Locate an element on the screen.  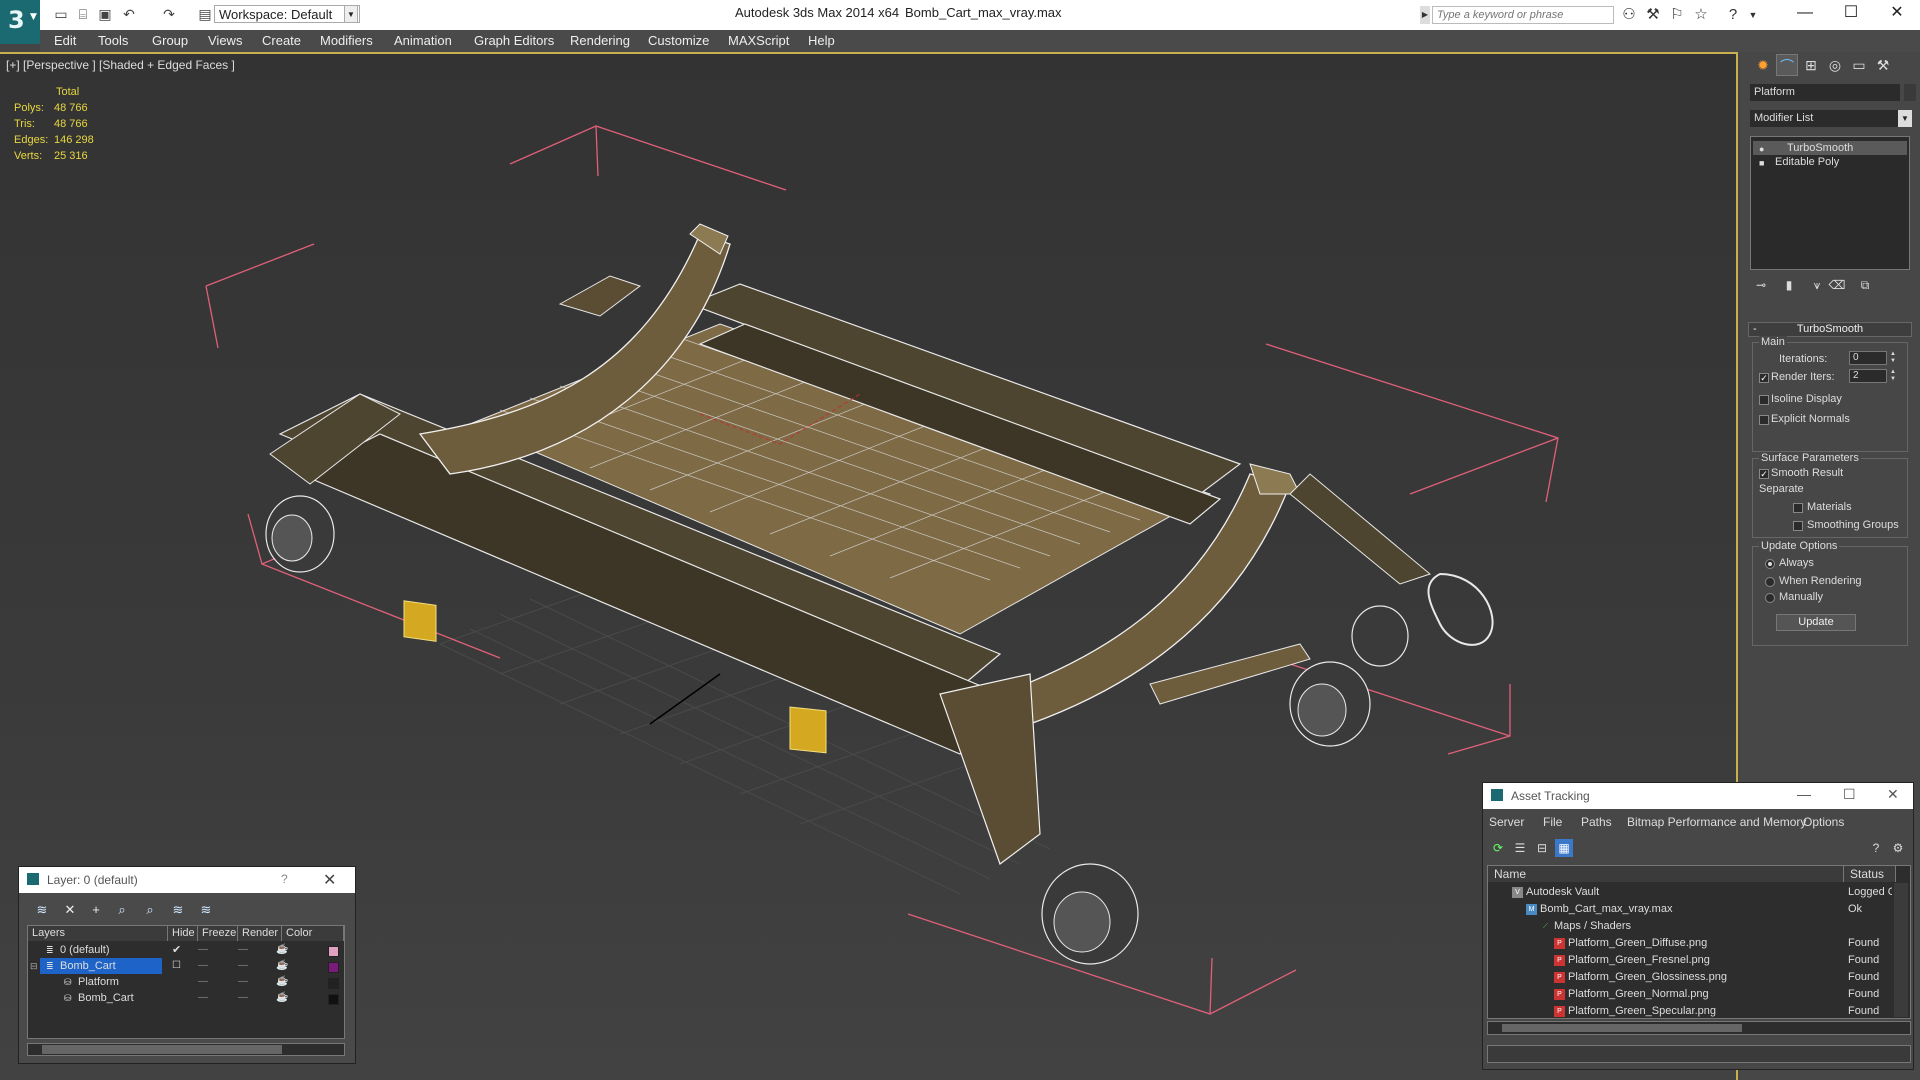
menu-options: Options is located at coordinates (1823, 822).